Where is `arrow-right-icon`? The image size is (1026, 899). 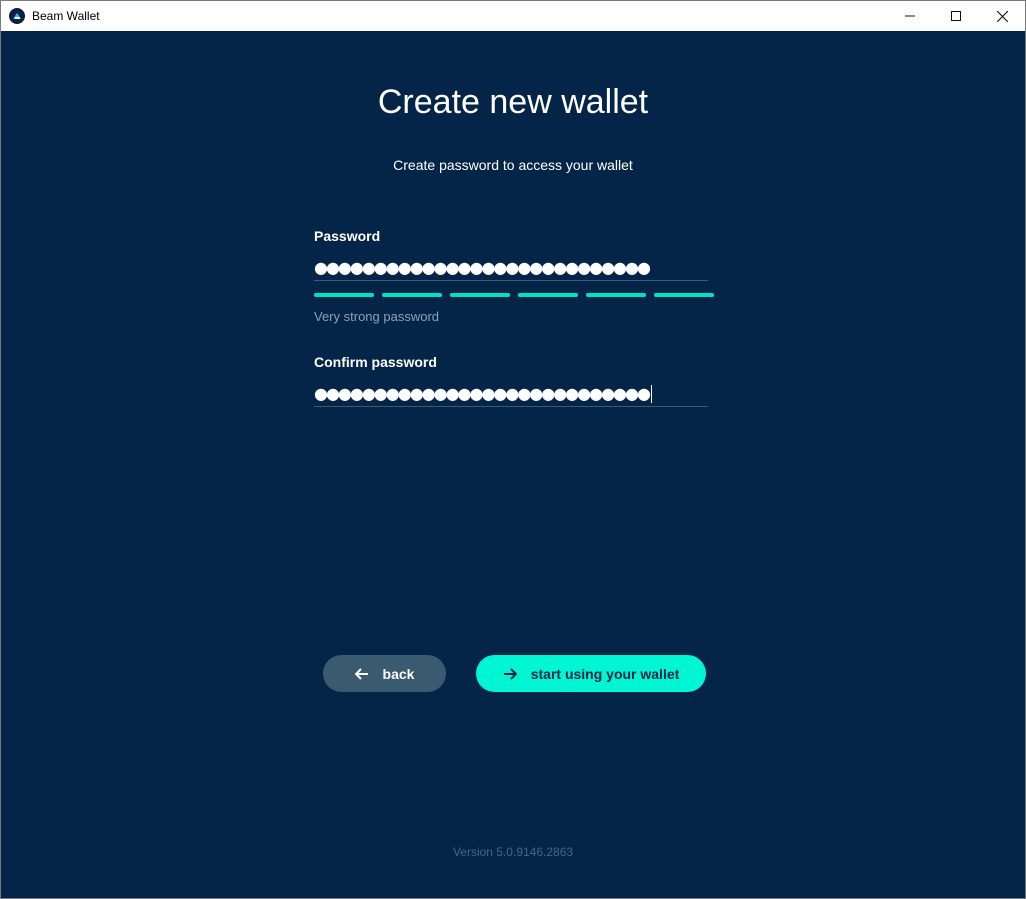 arrow-right-icon is located at coordinates (510, 673).